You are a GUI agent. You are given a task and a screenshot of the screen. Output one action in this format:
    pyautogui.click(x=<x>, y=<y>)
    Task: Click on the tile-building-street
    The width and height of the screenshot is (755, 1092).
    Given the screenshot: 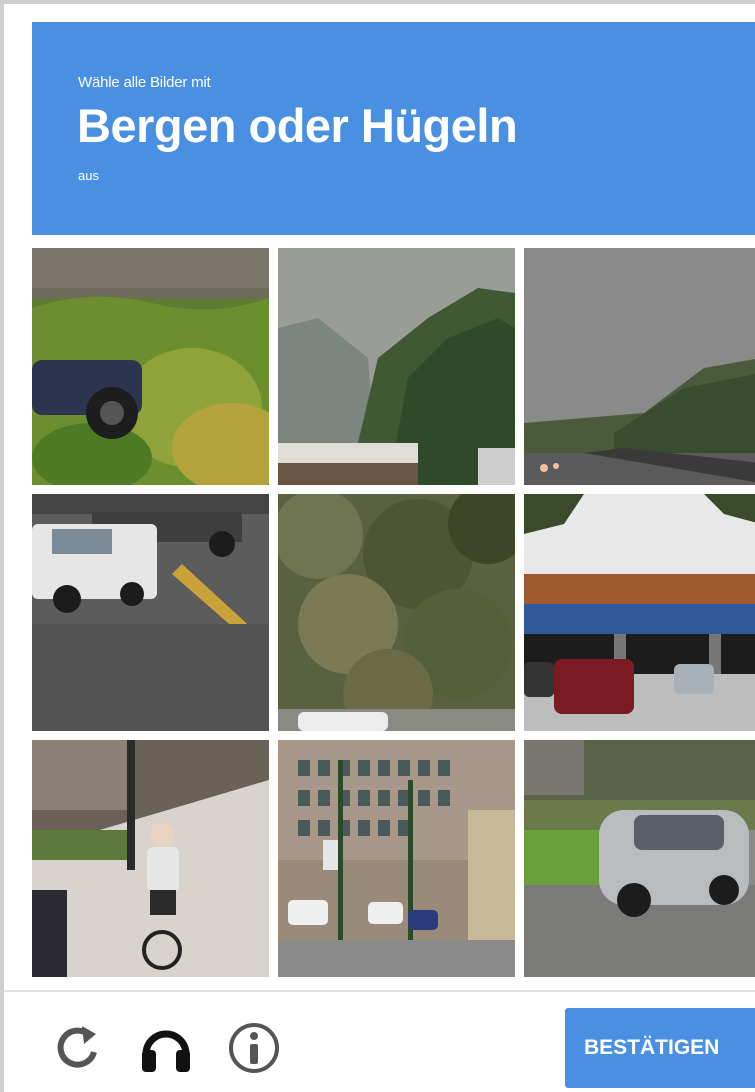 What is the action you would take?
    pyautogui.click(x=396, y=858)
    